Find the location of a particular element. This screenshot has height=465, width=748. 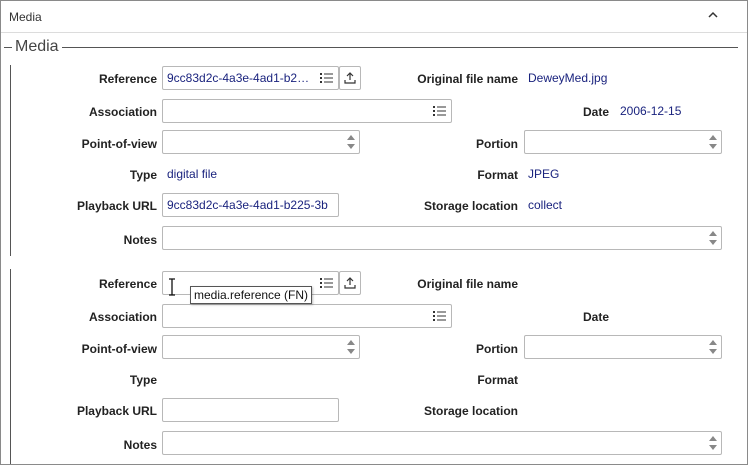

fieldset-legend: Media is located at coordinates (37, 46).